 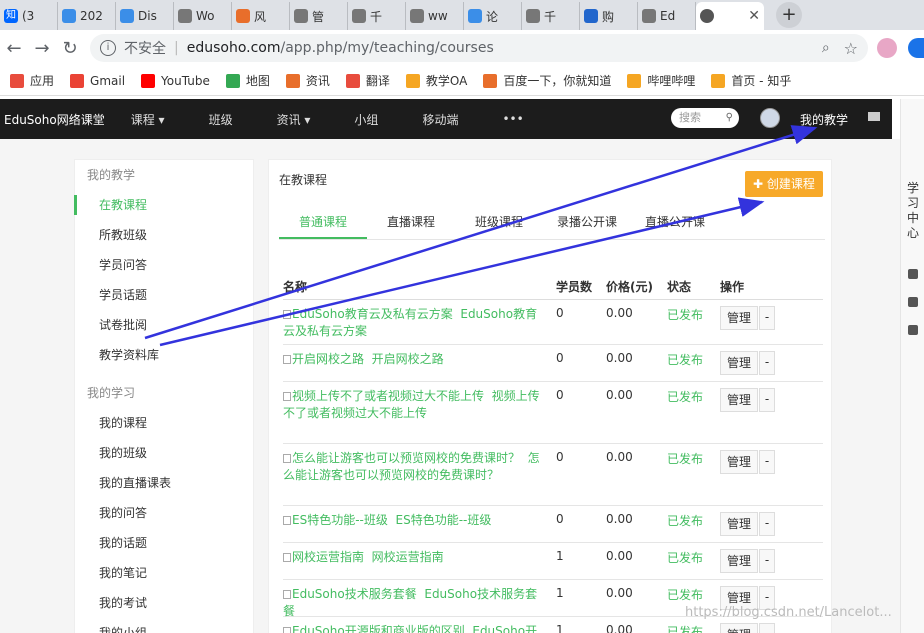 I want to click on sidebar-learn-item-4: 我的话题, so click(x=164, y=543).